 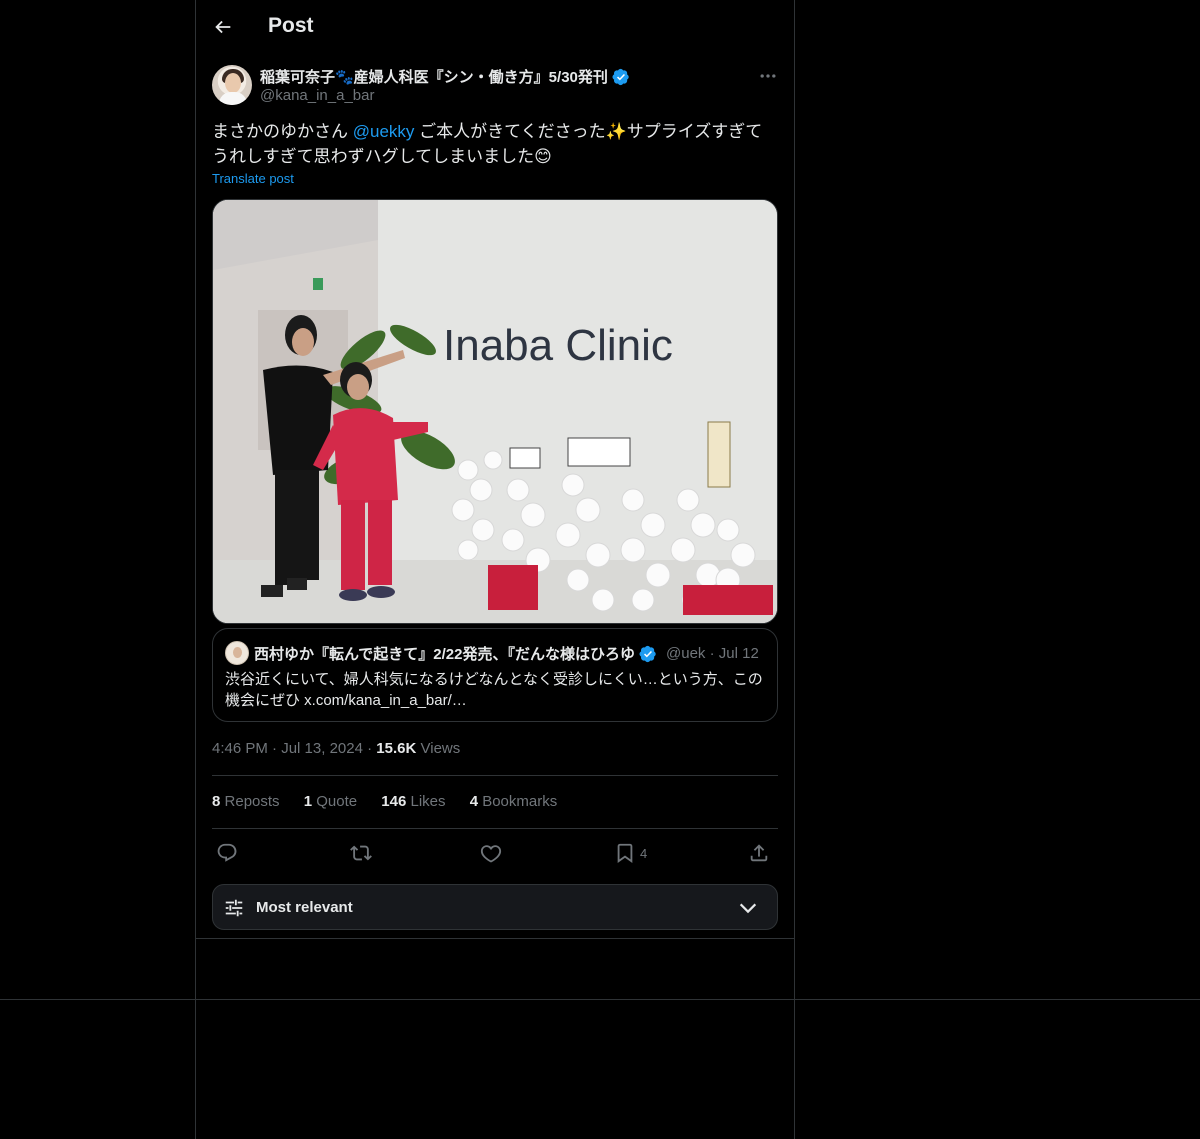 I want to click on share-icon, so click(x=759, y=853).